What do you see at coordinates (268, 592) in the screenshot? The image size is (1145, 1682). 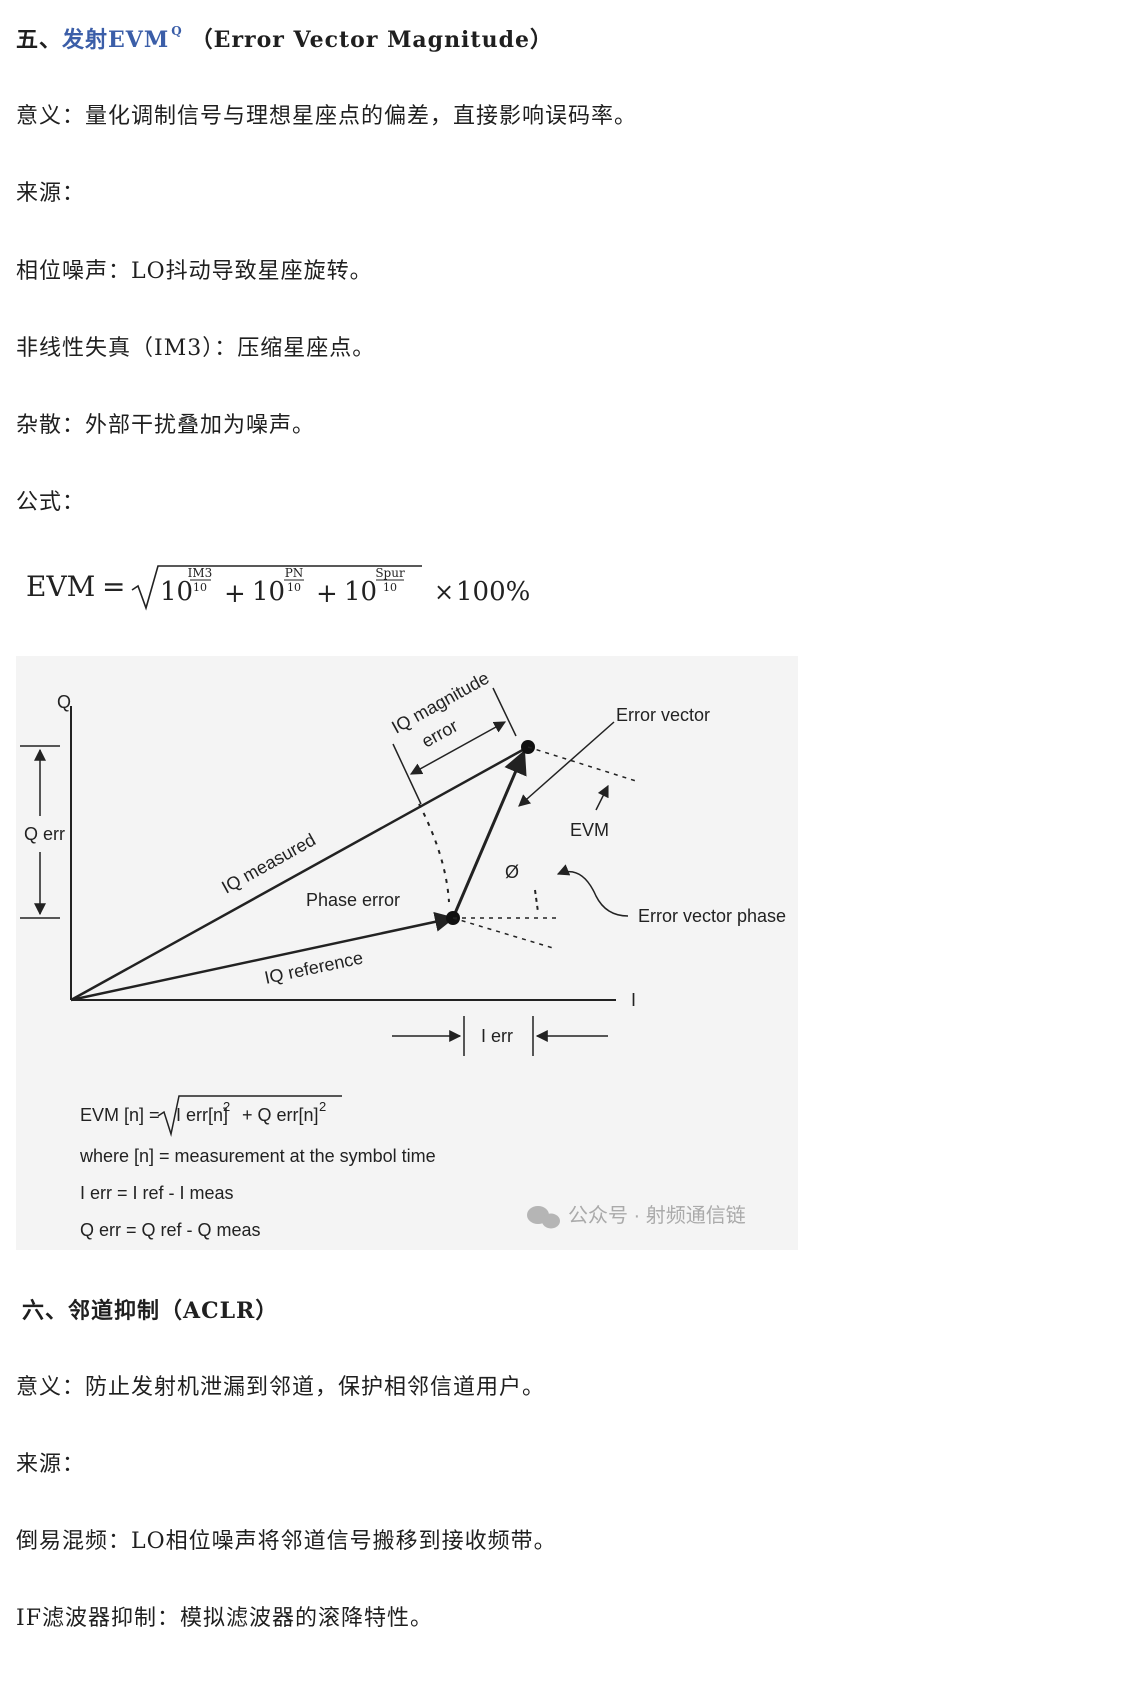 I see `formula-base-2: 10` at bounding box center [268, 592].